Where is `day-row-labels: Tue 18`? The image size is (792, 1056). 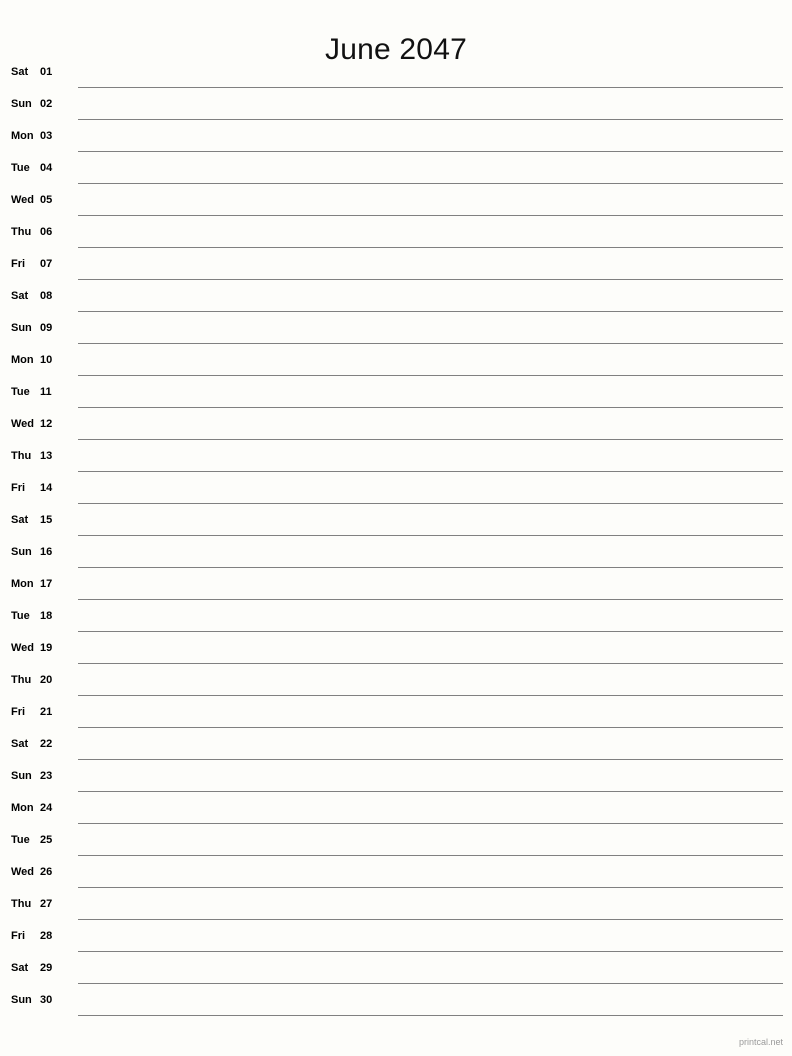 day-row-labels: Tue 18 is located at coordinates (26, 616).